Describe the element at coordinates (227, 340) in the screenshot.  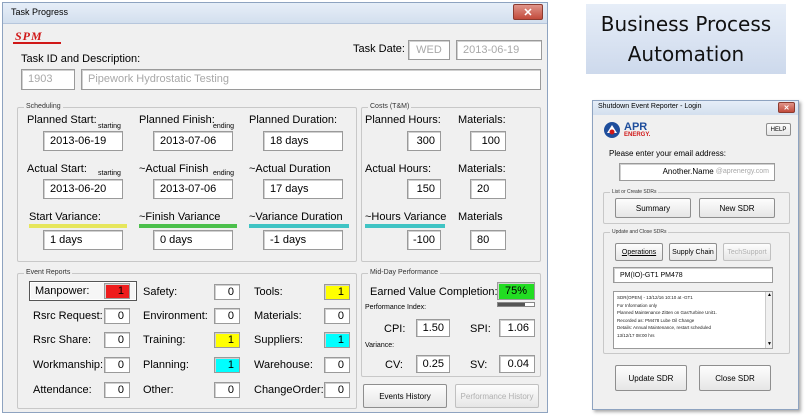
I see `training-count: 1` at that location.